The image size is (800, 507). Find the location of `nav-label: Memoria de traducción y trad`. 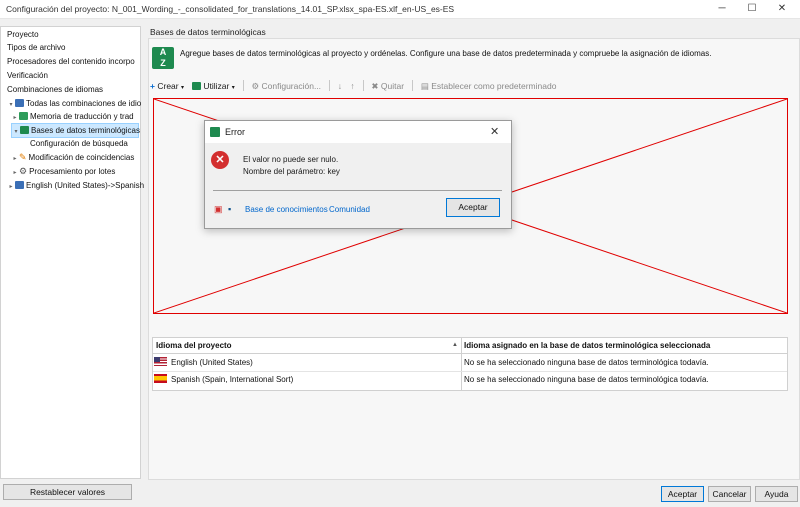

nav-label: Memoria de traducción y trad is located at coordinates (82, 116).